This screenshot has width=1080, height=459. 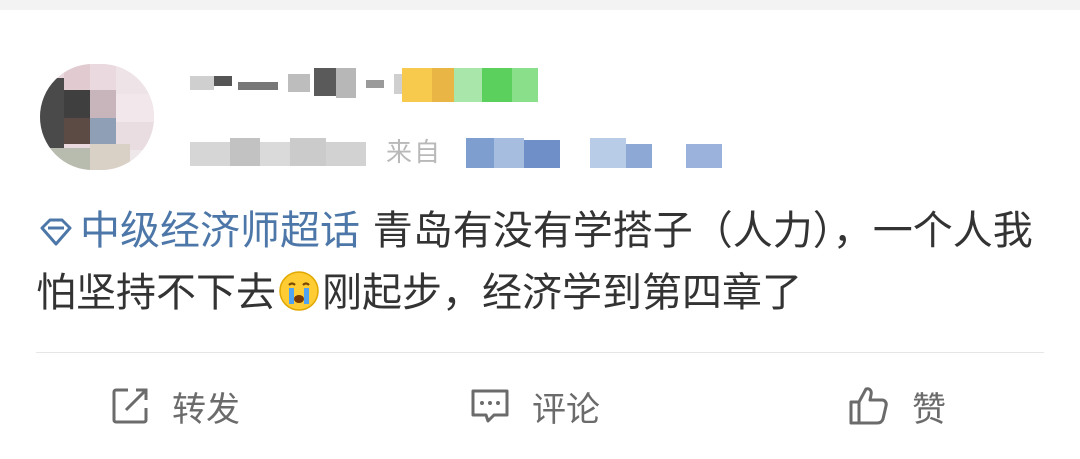 What do you see at coordinates (220, 231) in the screenshot?
I see `super-topic-label: 中级经济师超话` at bounding box center [220, 231].